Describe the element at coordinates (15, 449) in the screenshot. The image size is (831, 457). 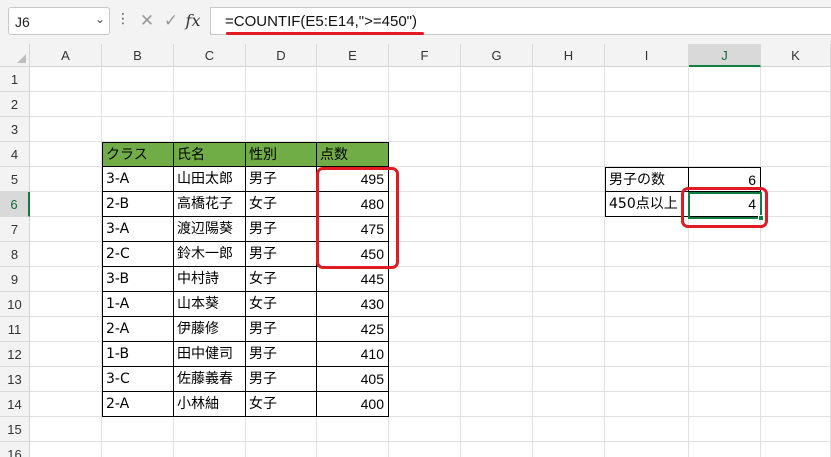
I see `row-header-16: 16` at that location.